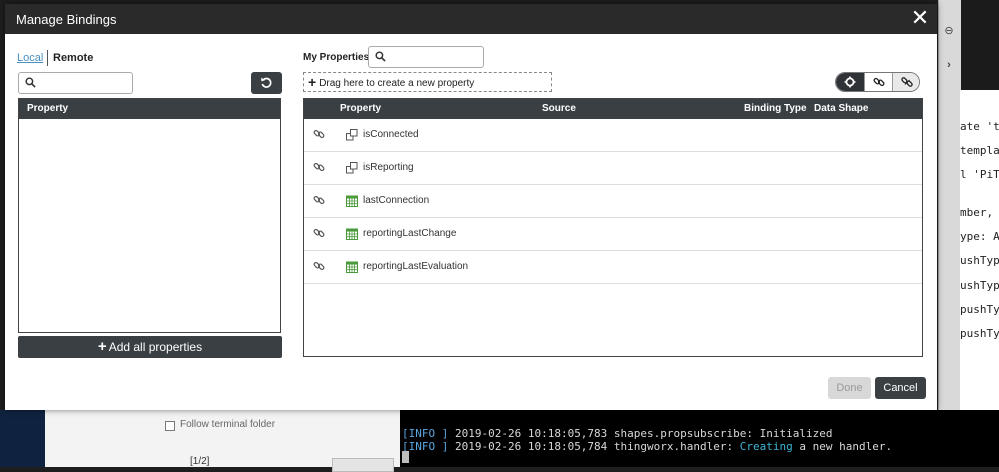  Describe the element at coordinates (200, 461) in the screenshot. I see `page-indicator: [1/2]` at that location.